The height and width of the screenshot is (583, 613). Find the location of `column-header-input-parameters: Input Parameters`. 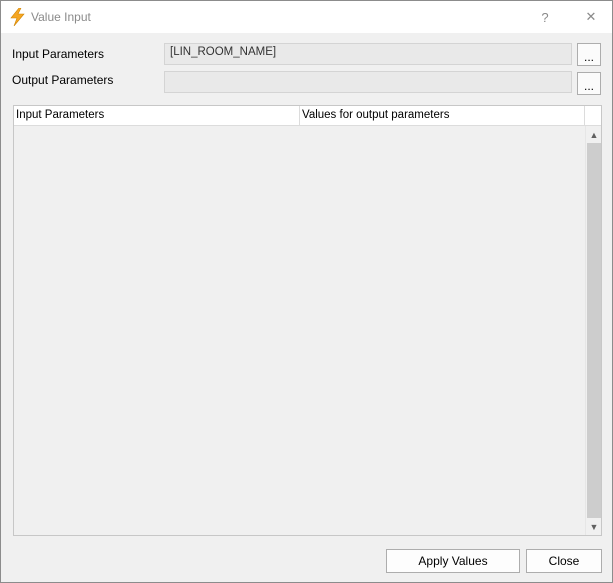

column-header-input-parameters: Input Parameters is located at coordinates (157, 115).